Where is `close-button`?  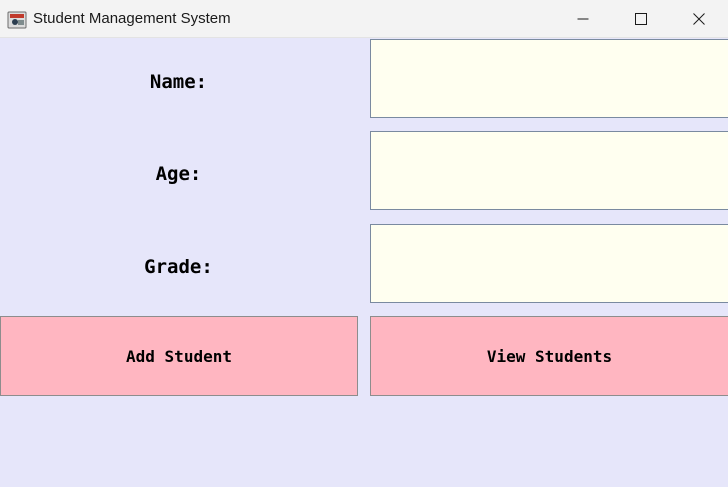
close-button is located at coordinates (699, 19).